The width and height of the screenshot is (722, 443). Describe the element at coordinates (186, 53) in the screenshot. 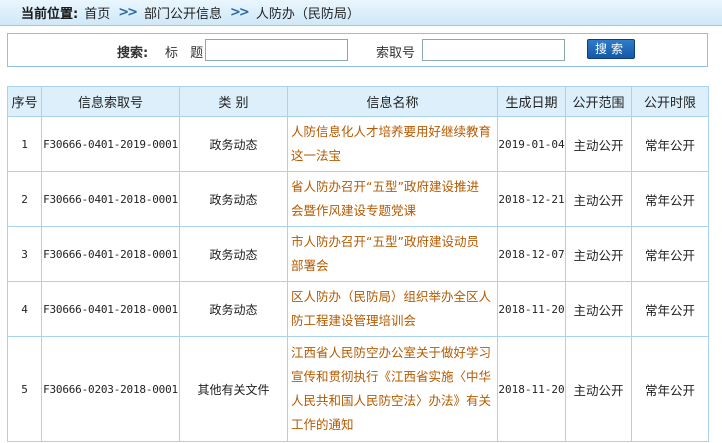

I see `title-field-label: 标 题` at that location.